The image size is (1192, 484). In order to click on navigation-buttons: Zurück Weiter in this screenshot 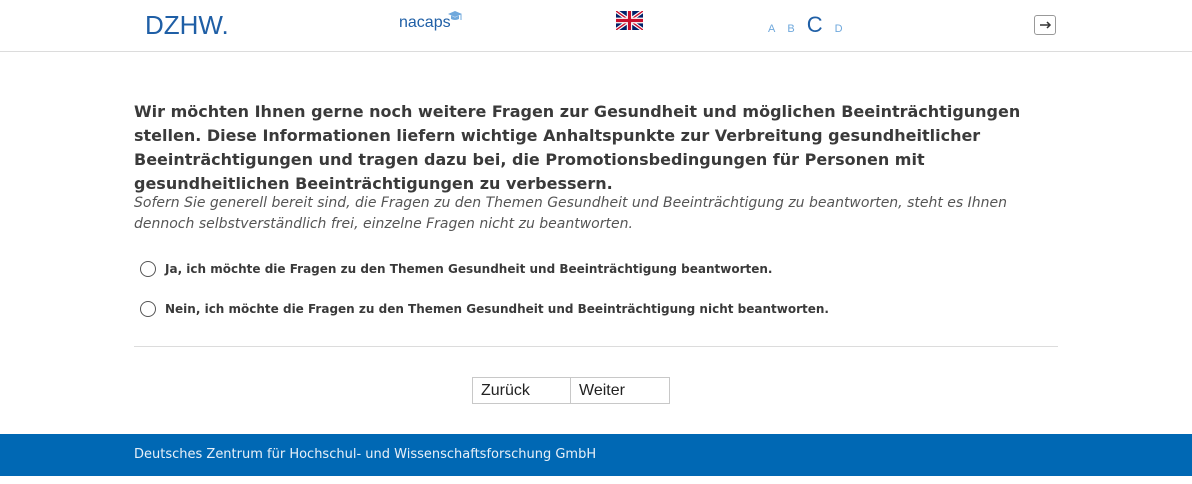, I will do `click(571, 390)`.